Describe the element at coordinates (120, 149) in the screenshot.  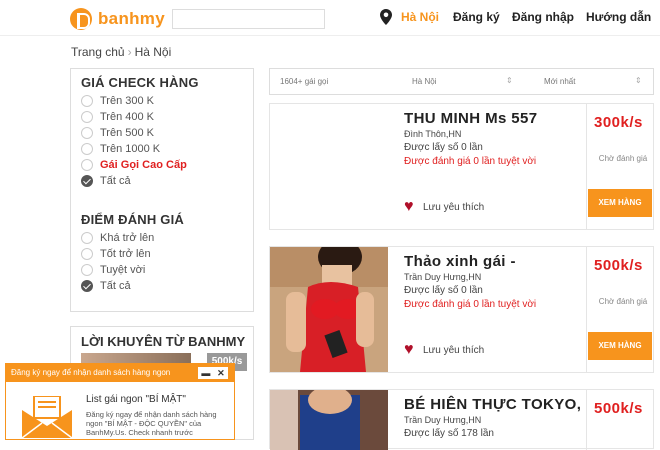
I see `price-option: Trên 1000 K` at that location.